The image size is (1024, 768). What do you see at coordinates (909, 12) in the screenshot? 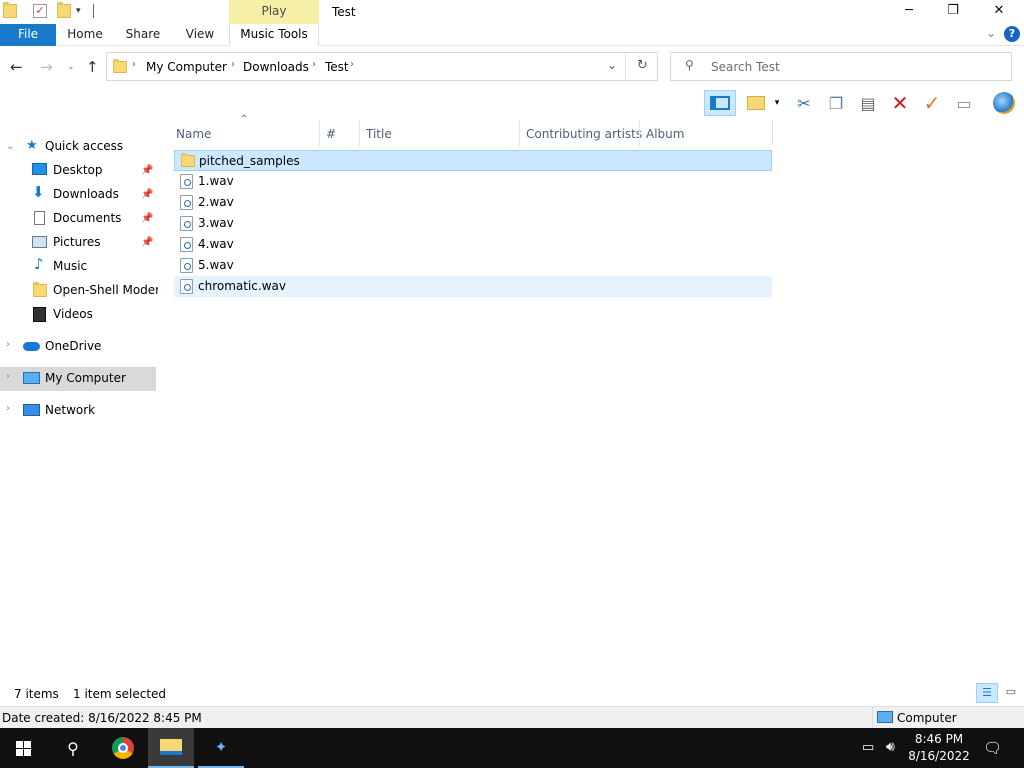
I see `minimize-button: ─` at bounding box center [909, 12].